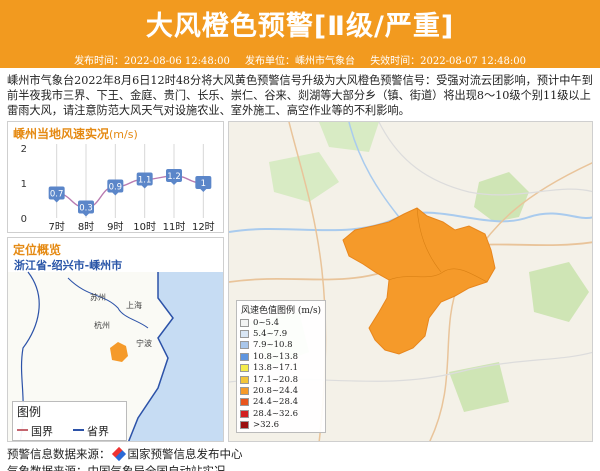  Describe the element at coordinates (275, 402) in the screenshot. I see `legend-label: 24.4~28.4` at that location.